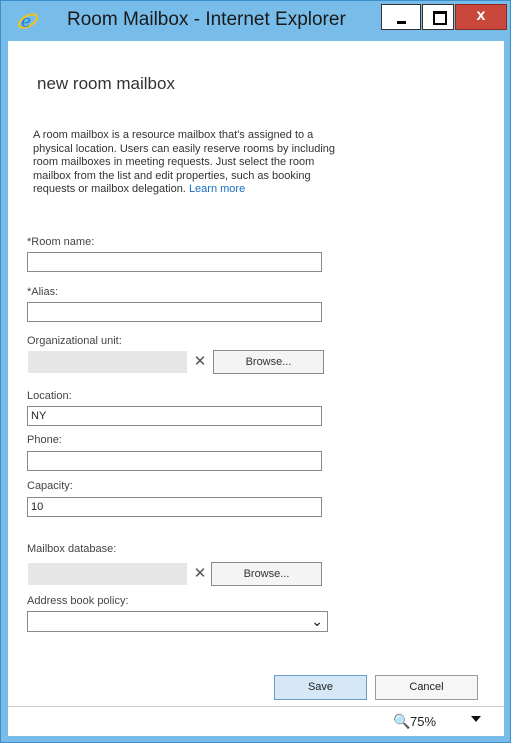 This screenshot has width=511, height=743. I want to click on capacity-label: Capacity:, so click(50, 486).